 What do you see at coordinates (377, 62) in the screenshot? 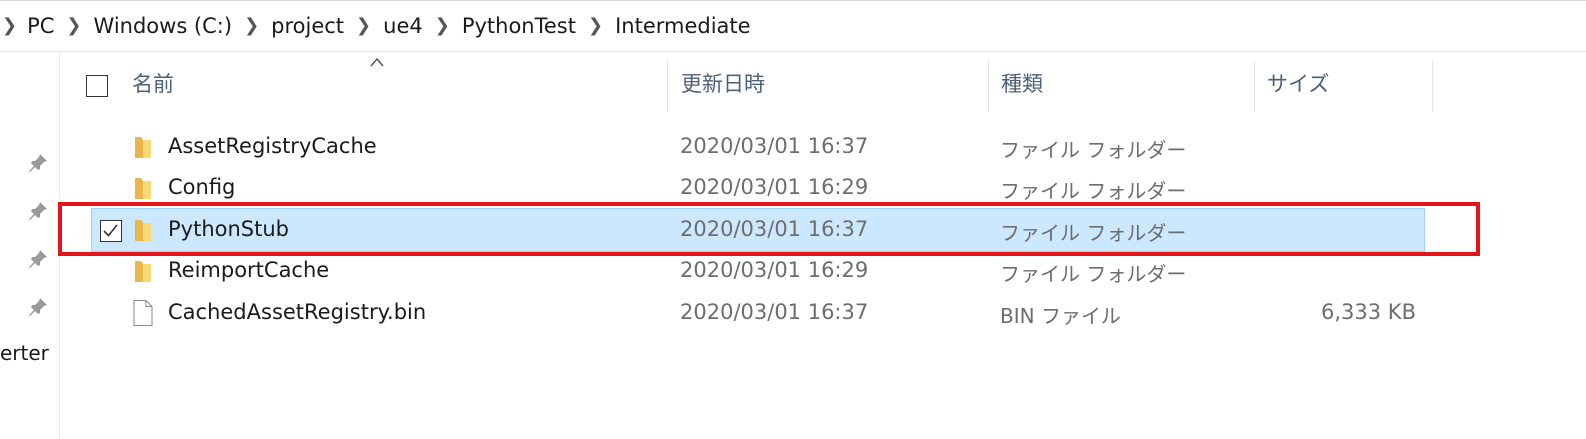
I see `sort-ascending-icon` at bounding box center [377, 62].